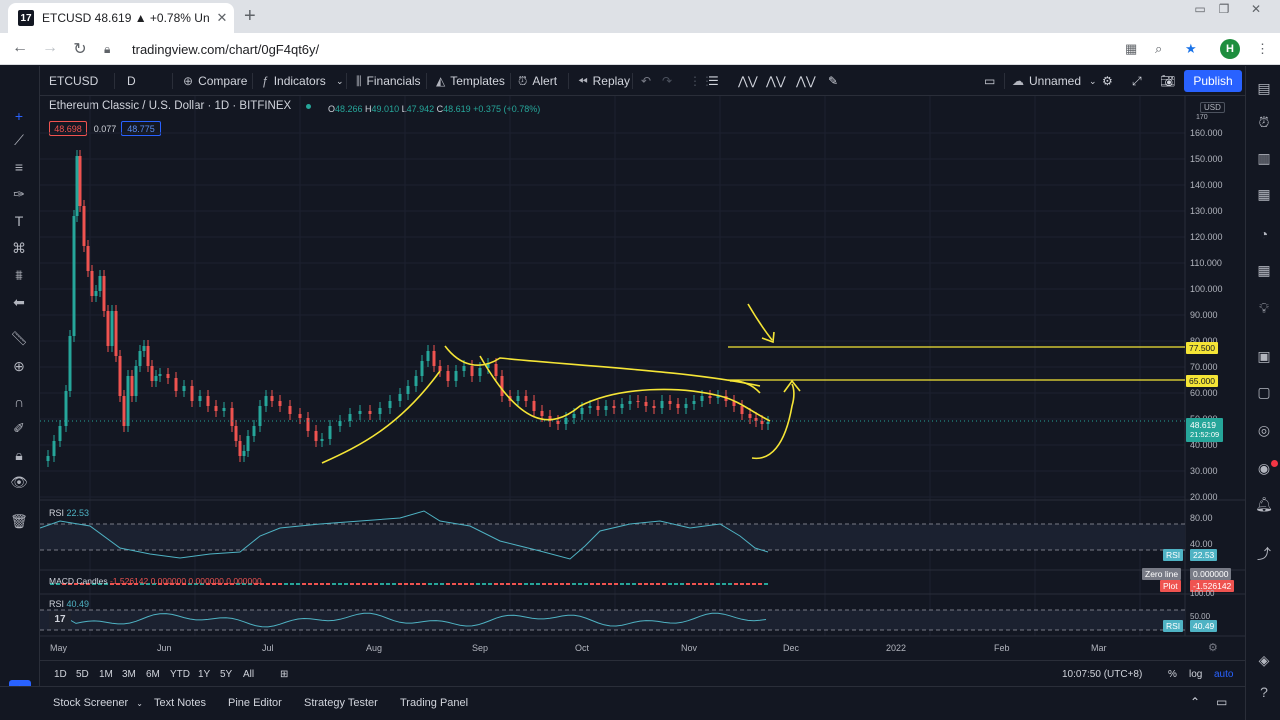  Describe the element at coordinates (1264, 392) in the screenshot. I see `comments-icon: ▢` at that location.